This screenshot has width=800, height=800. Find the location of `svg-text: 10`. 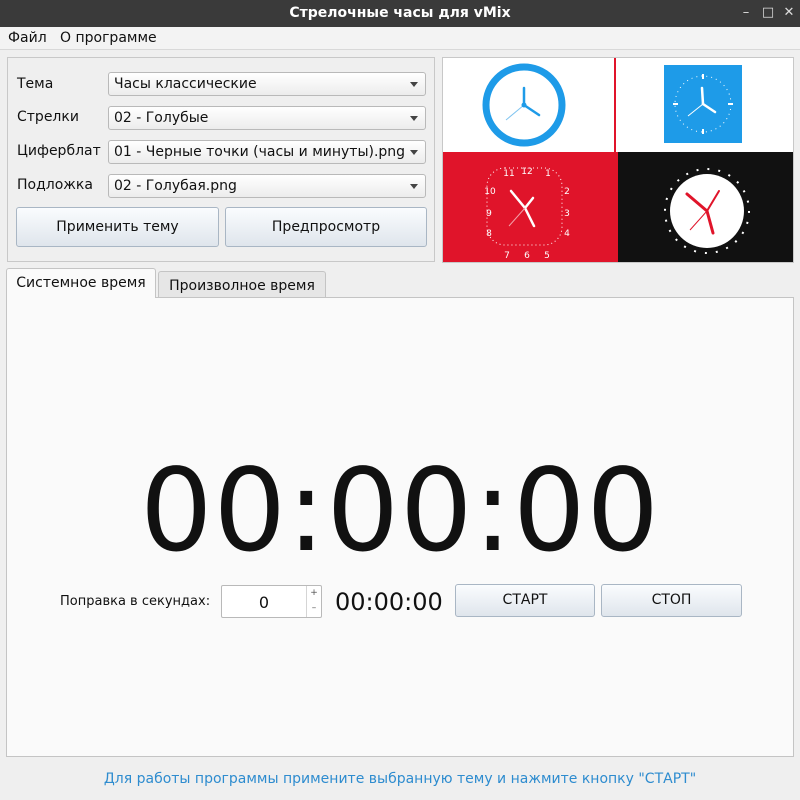

svg-text: 10 is located at coordinates (490, 192).